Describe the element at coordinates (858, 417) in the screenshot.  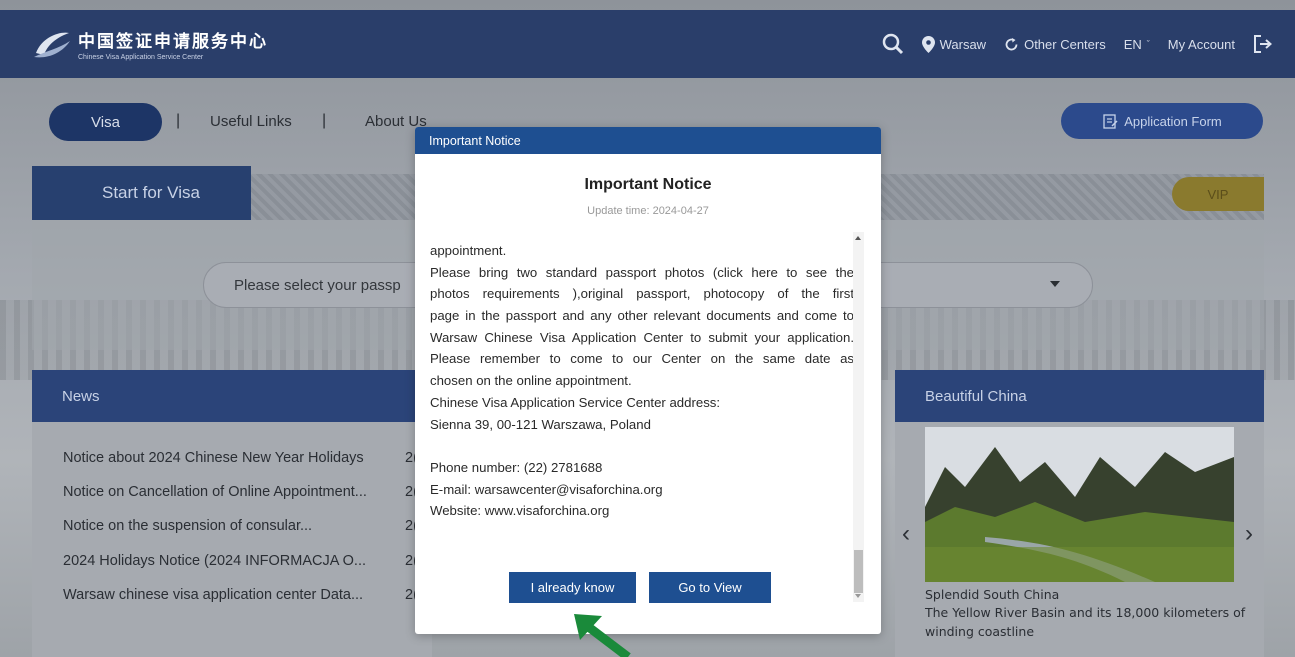
I see `notice-scrollbar` at that location.